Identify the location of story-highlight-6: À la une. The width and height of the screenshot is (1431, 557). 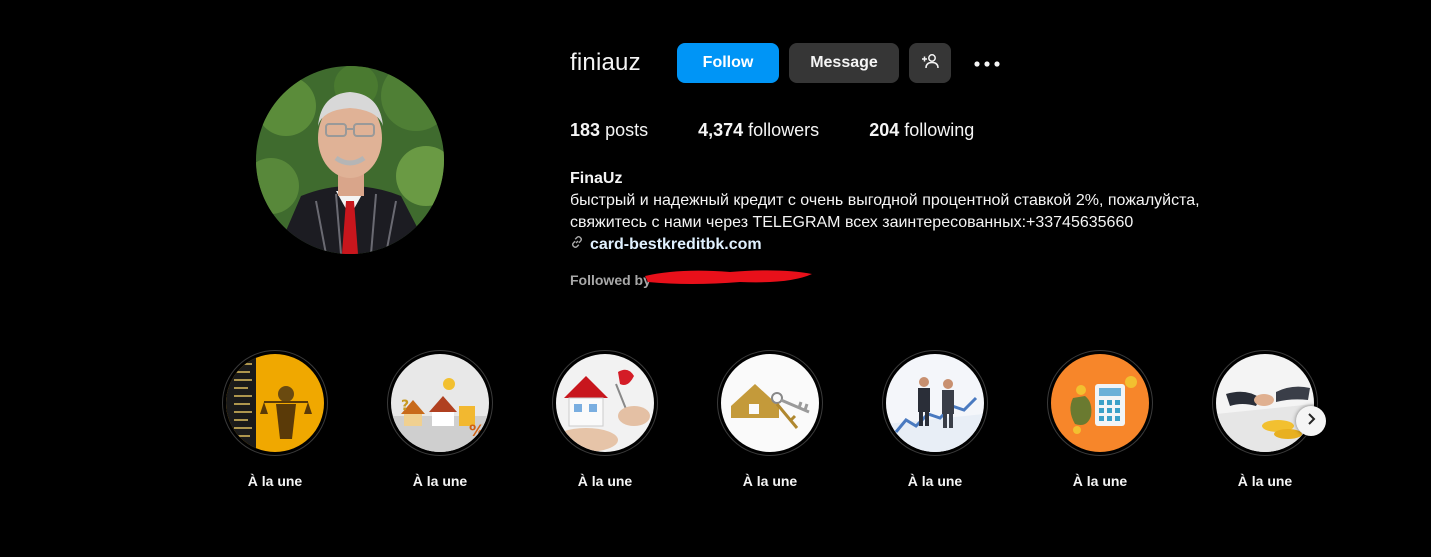
(1100, 419).